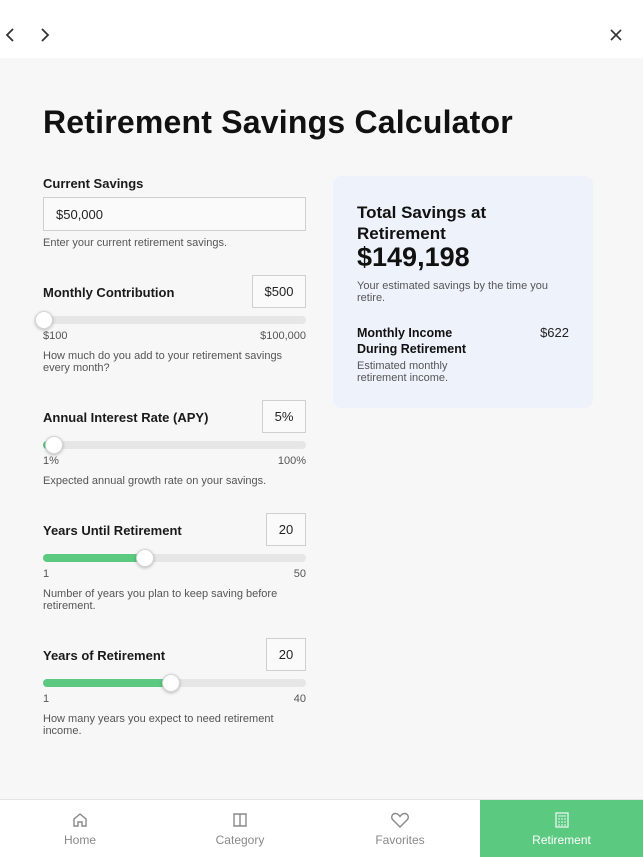 Image resolution: width=643 pixels, height=857 pixels. Describe the element at coordinates (284, 416) in the screenshot. I see `interest-rate-value: 5%` at that location.